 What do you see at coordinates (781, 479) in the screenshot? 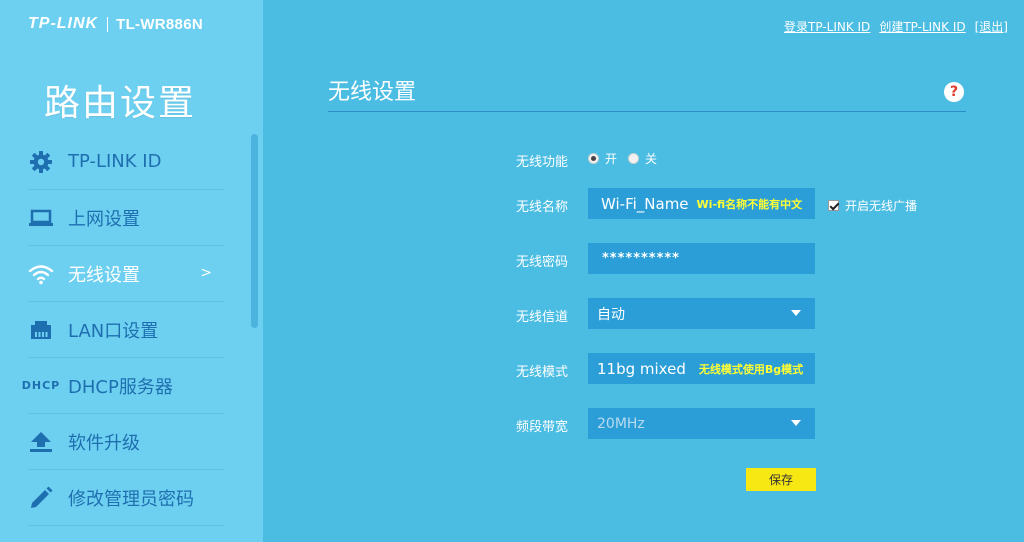
I see `save-button: 保存` at bounding box center [781, 479].